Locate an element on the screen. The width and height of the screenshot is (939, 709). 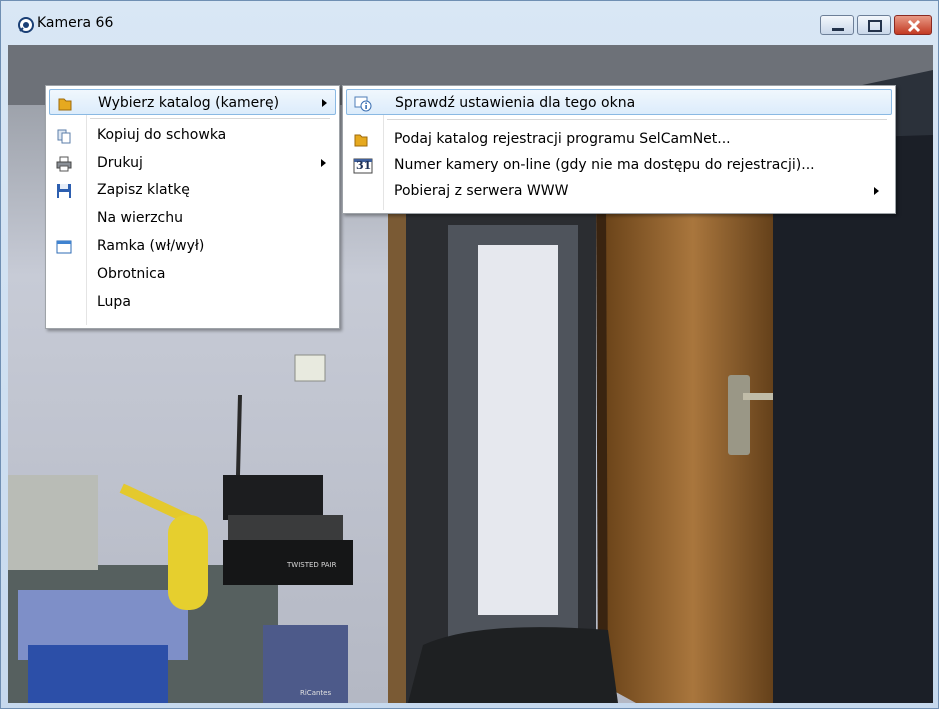
close-button is located at coordinates (913, 25).